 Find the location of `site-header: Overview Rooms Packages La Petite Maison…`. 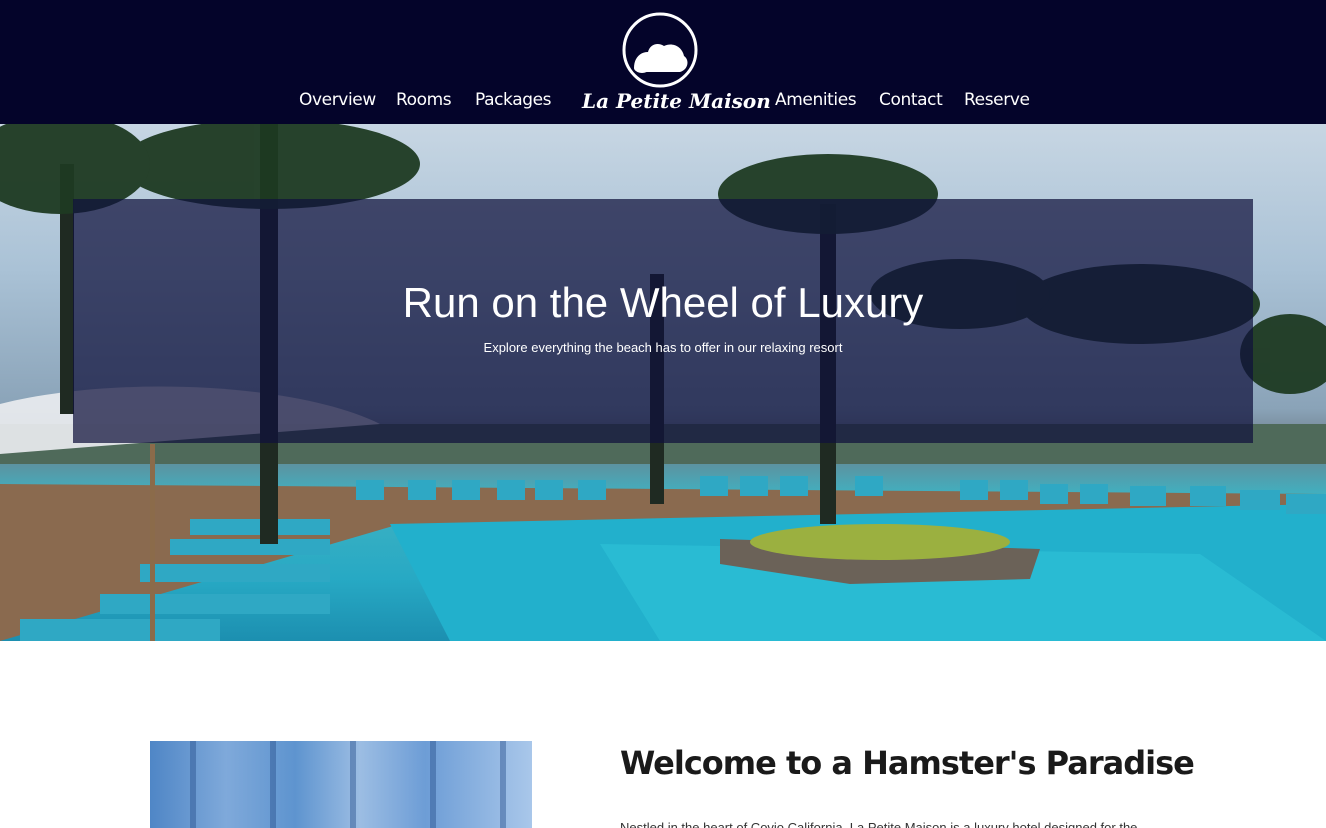

site-header: Overview Rooms Packages La Petite Maison… is located at coordinates (663, 62).